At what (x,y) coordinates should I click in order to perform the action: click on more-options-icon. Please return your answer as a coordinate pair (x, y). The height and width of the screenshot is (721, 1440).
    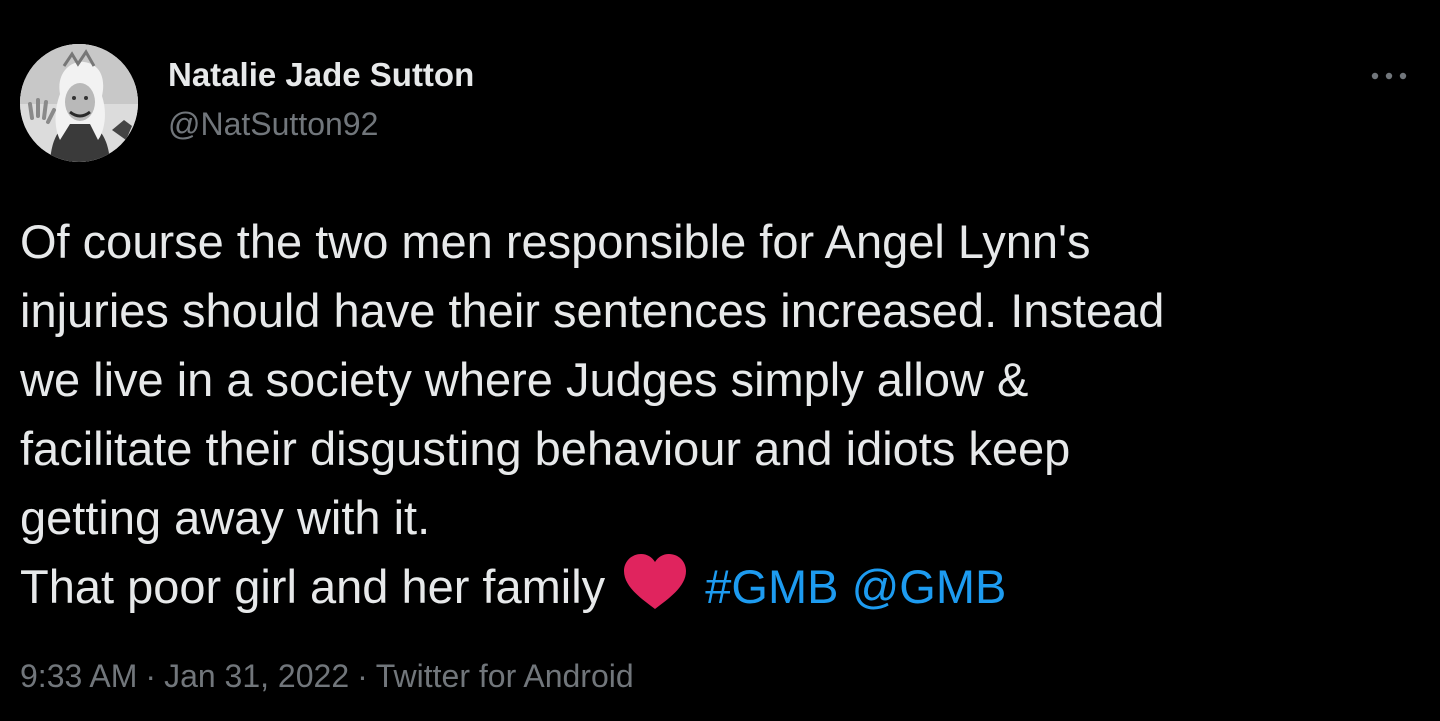
    Looking at the image, I should click on (1389, 76).